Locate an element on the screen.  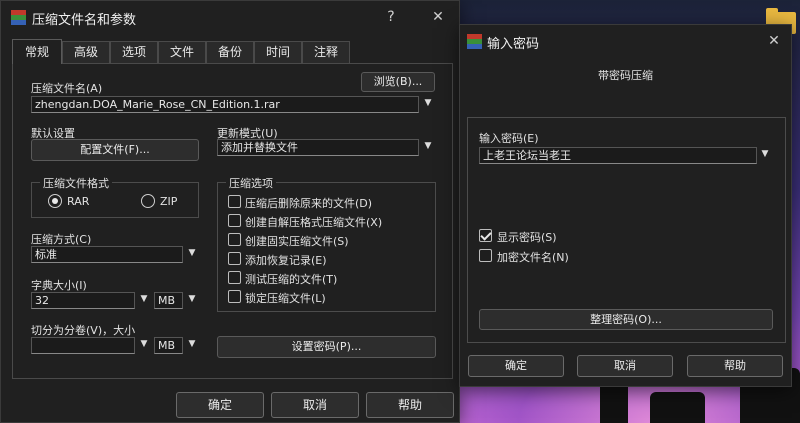
compression-method-label: 压缩方式(C) is located at coordinates (61, 239).